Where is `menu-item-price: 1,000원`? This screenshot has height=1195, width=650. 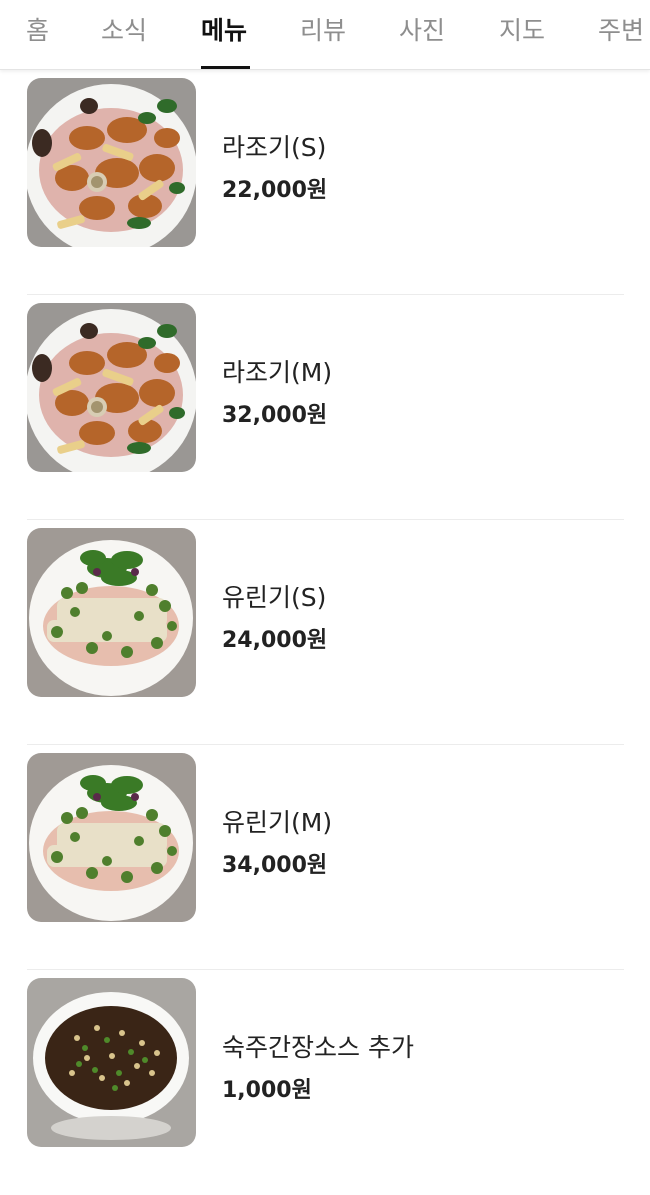 menu-item-price: 1,000원 is located at coordinates (267, 1090).